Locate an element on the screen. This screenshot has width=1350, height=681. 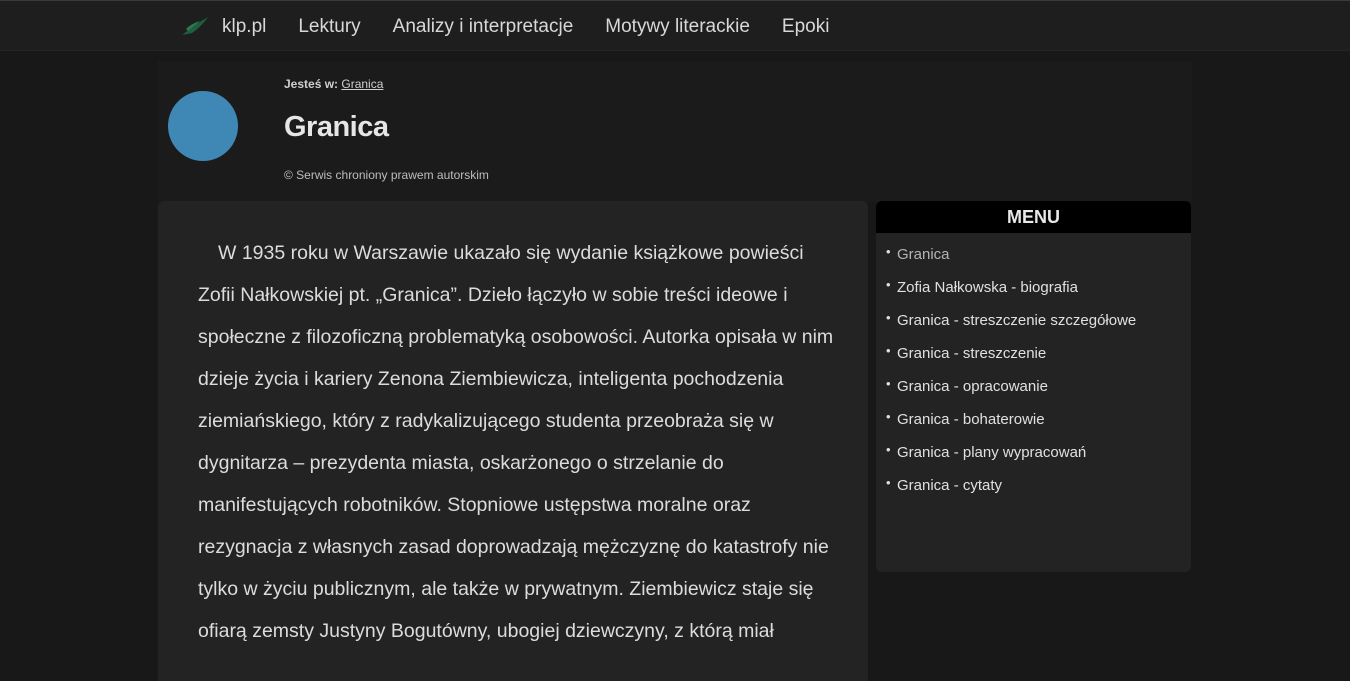
menu-item-label: Granica - opracowanie is located at coordinates (972, 386).